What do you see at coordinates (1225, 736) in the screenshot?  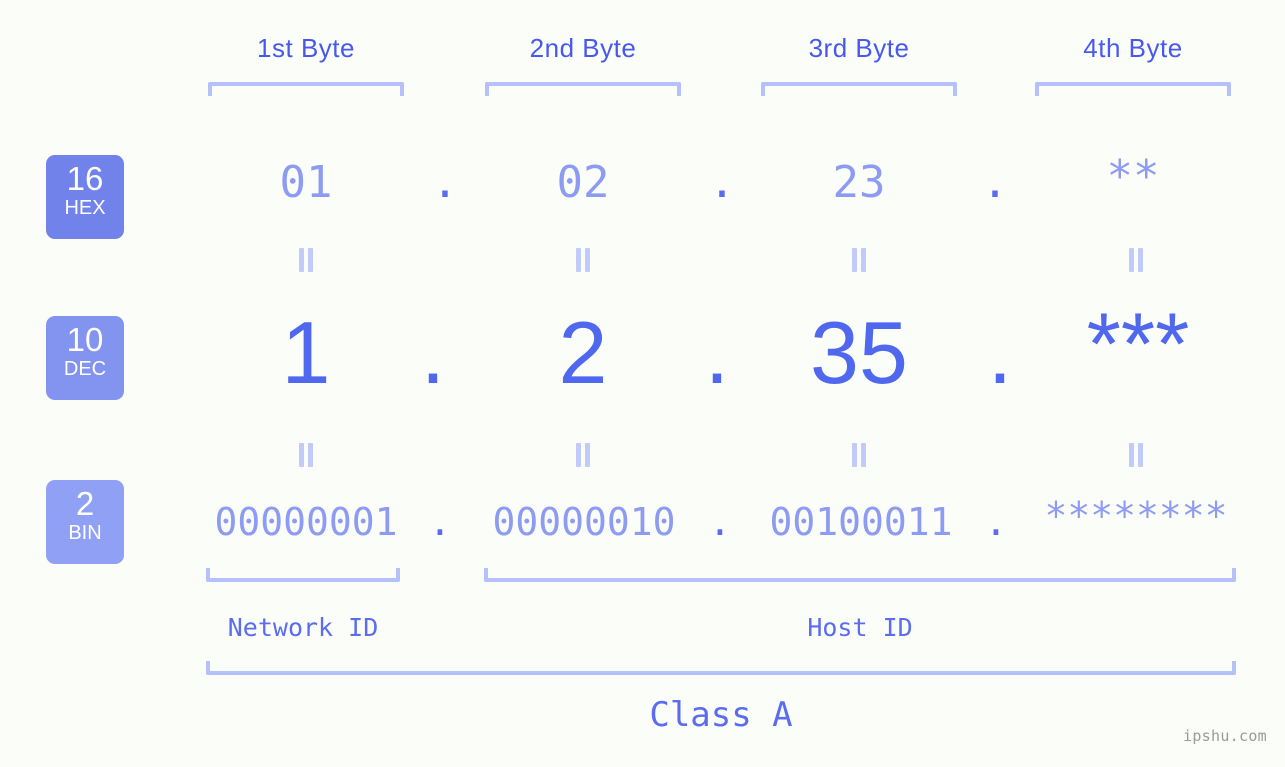 I see `site-watermark: ipshu.com` at bounding box center [1225, 736].